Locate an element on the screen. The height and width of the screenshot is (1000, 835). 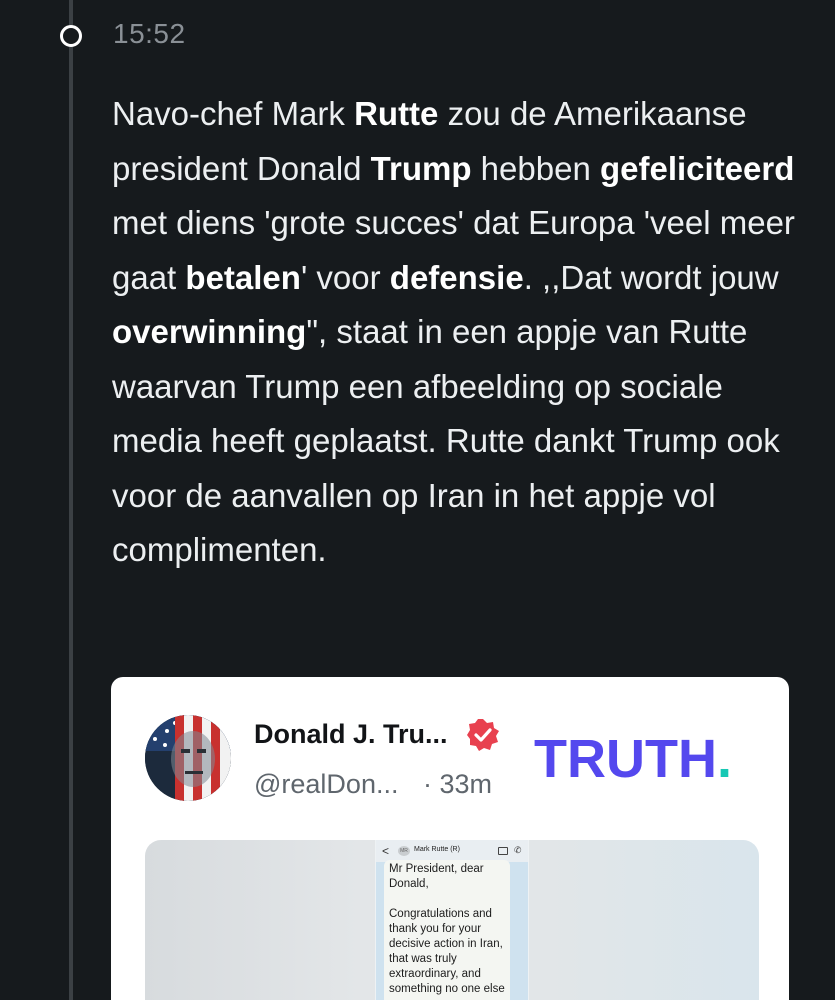
avatar is located at coordinates (188, 758).